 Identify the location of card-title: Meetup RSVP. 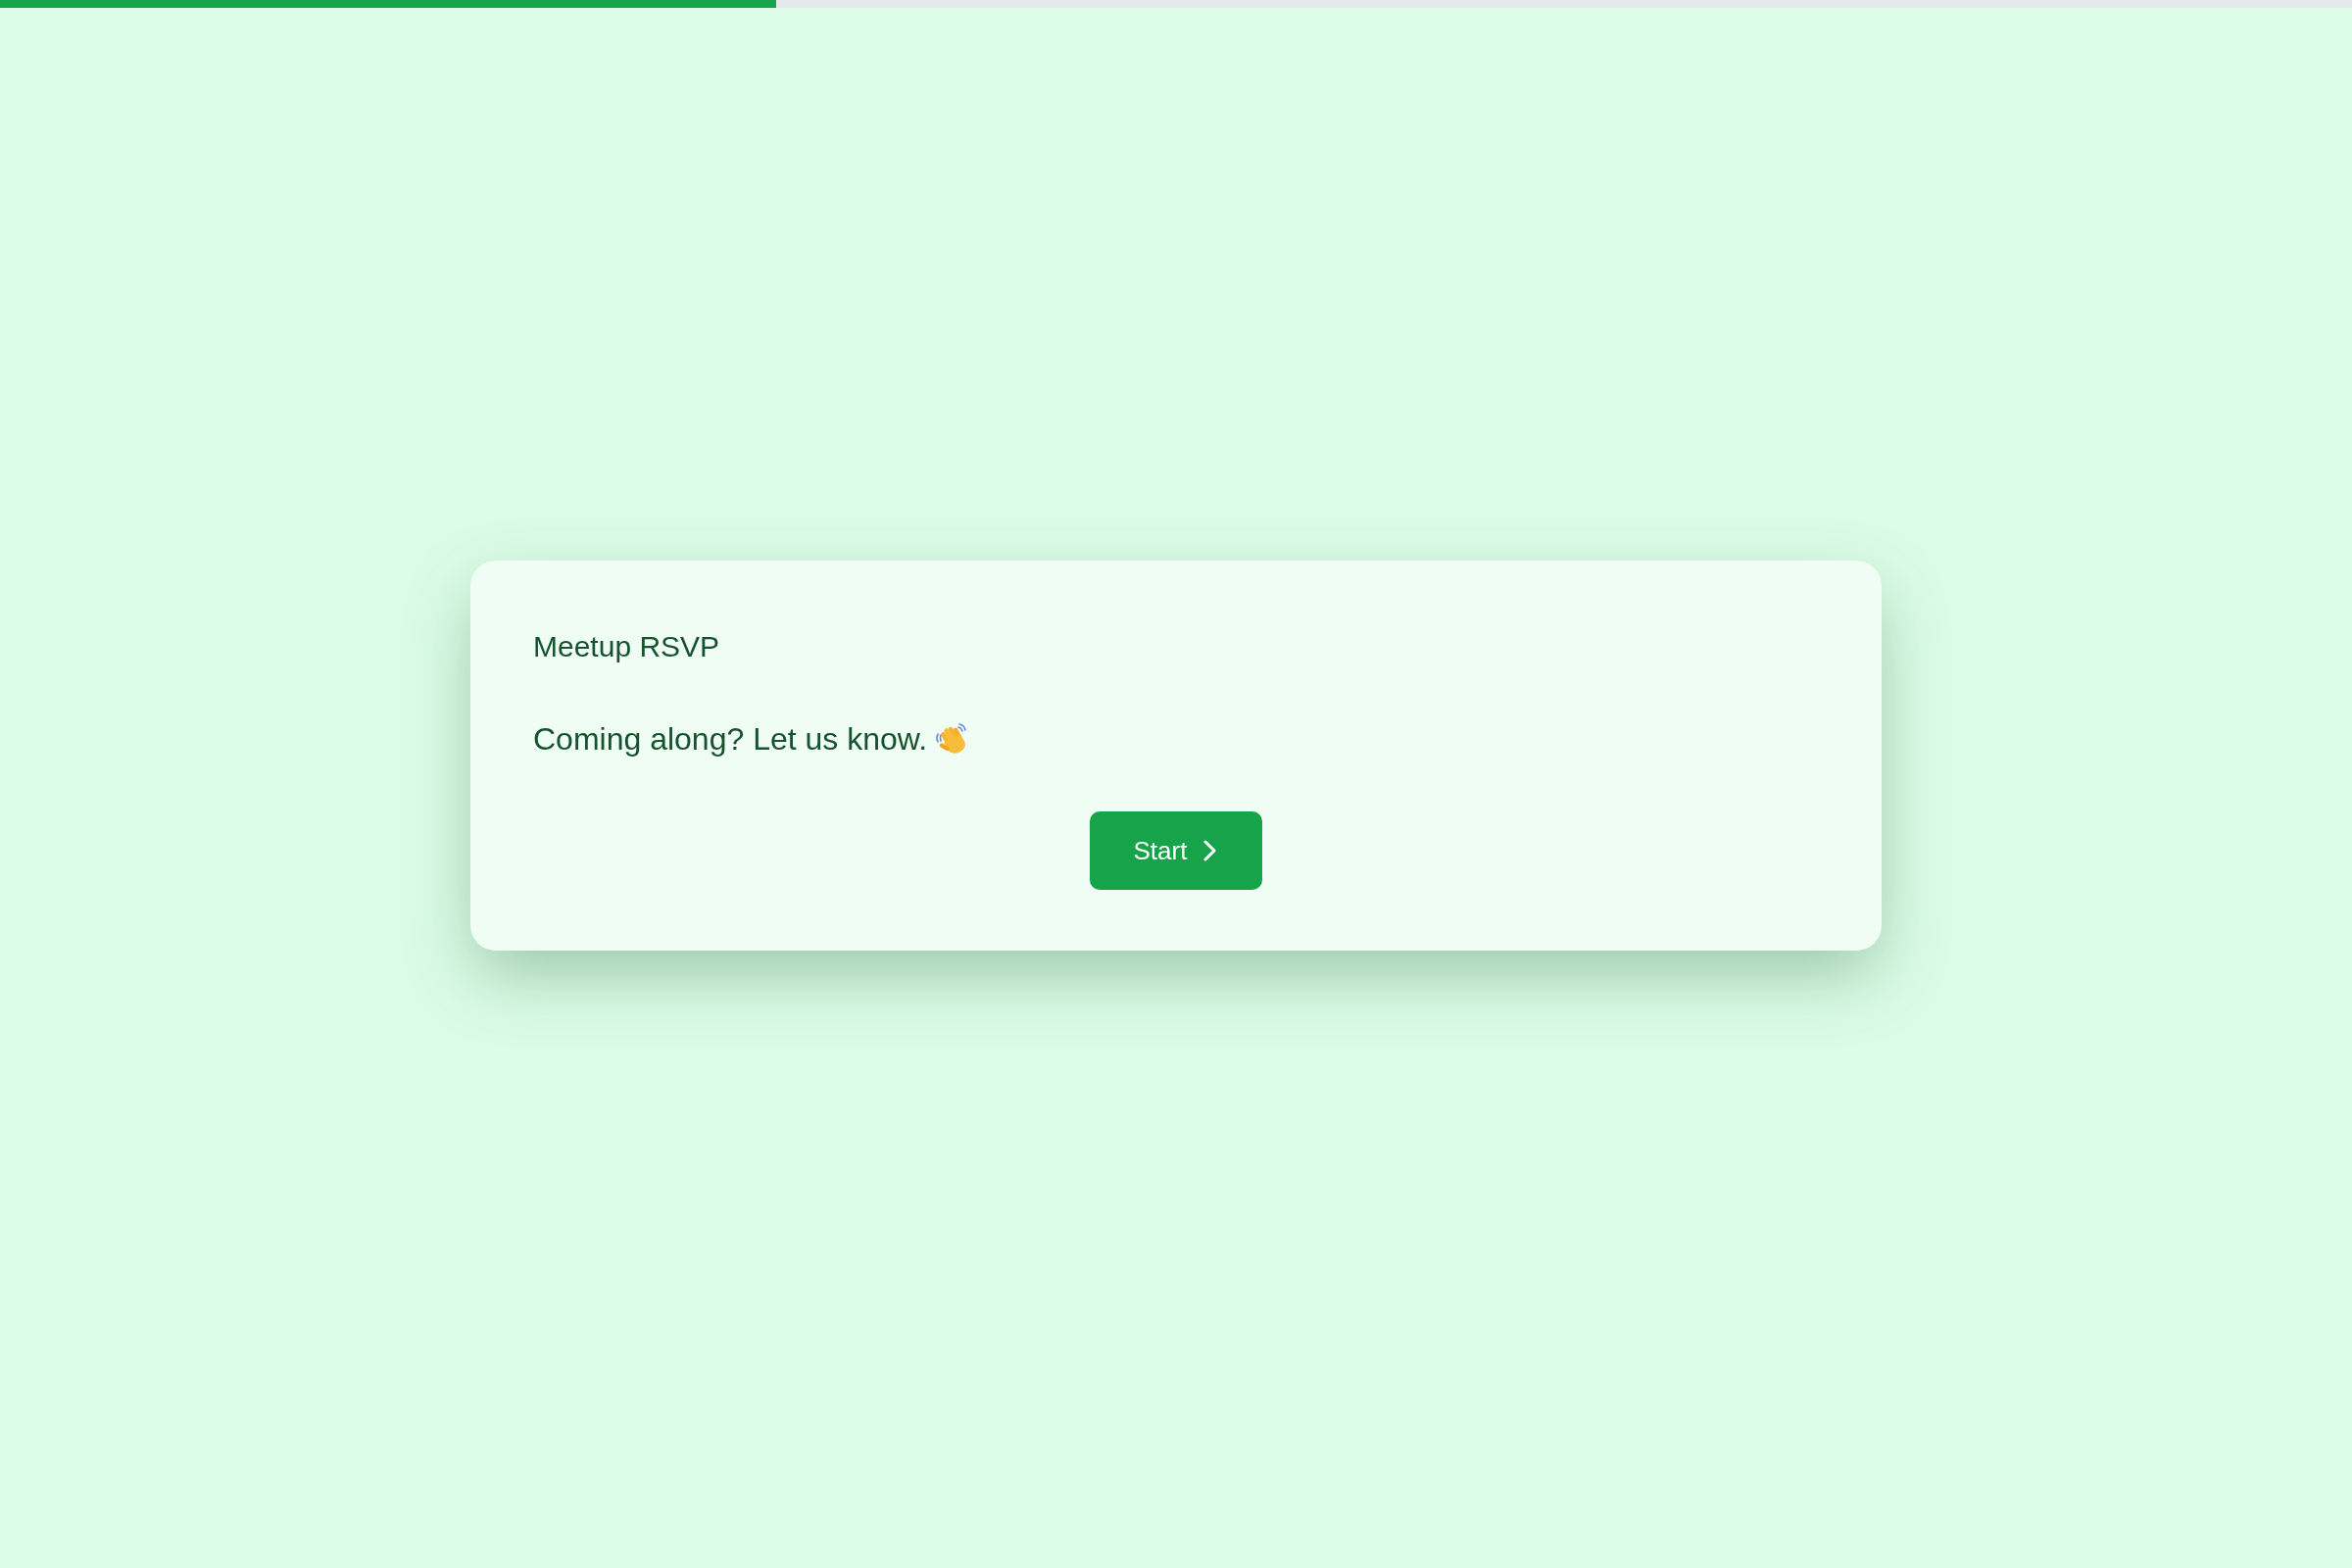
(626, 646).